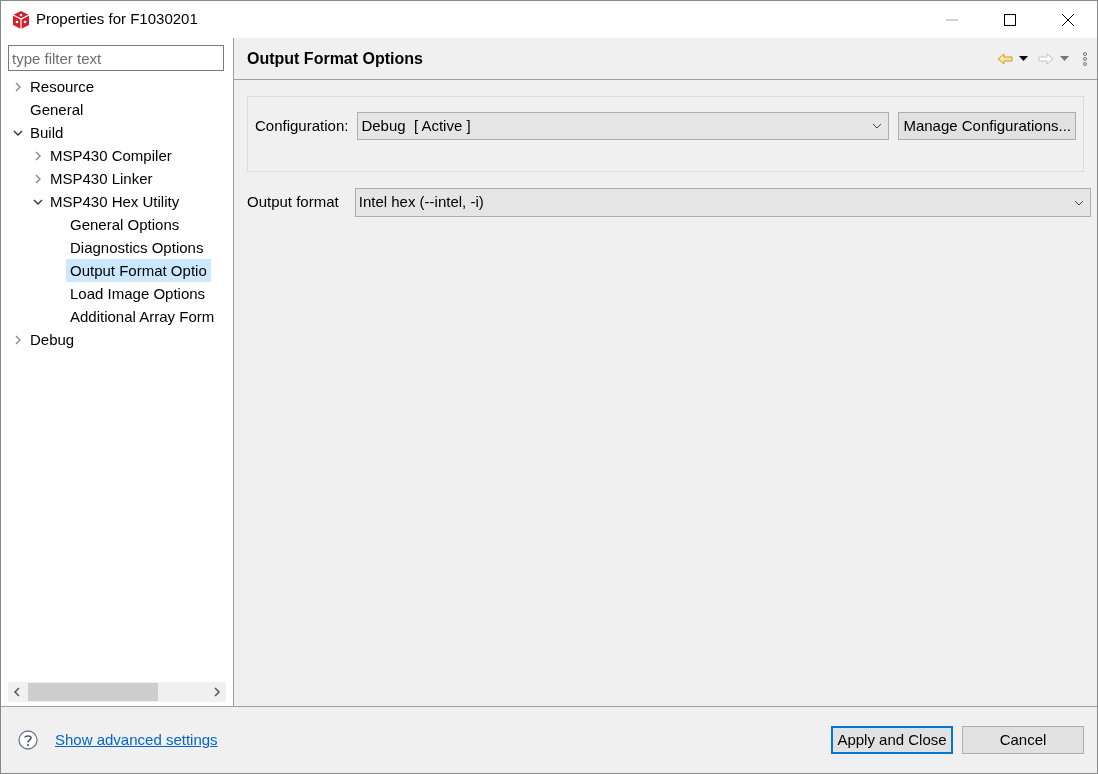 Image resolution: width=1098 pixels, height=774 pixels. What do you see at coordinates (1010, 19) in the screenshot?
I see `maximize-icon` at bounding box center [1010, 19].